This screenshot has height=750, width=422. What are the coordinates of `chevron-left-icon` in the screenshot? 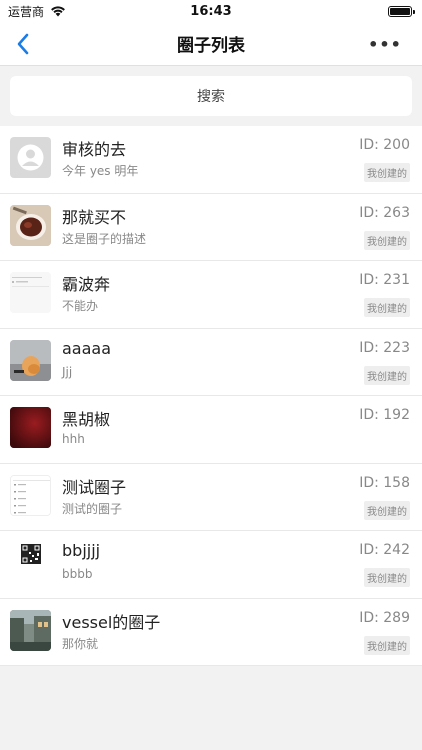 It's located at (23, 44).